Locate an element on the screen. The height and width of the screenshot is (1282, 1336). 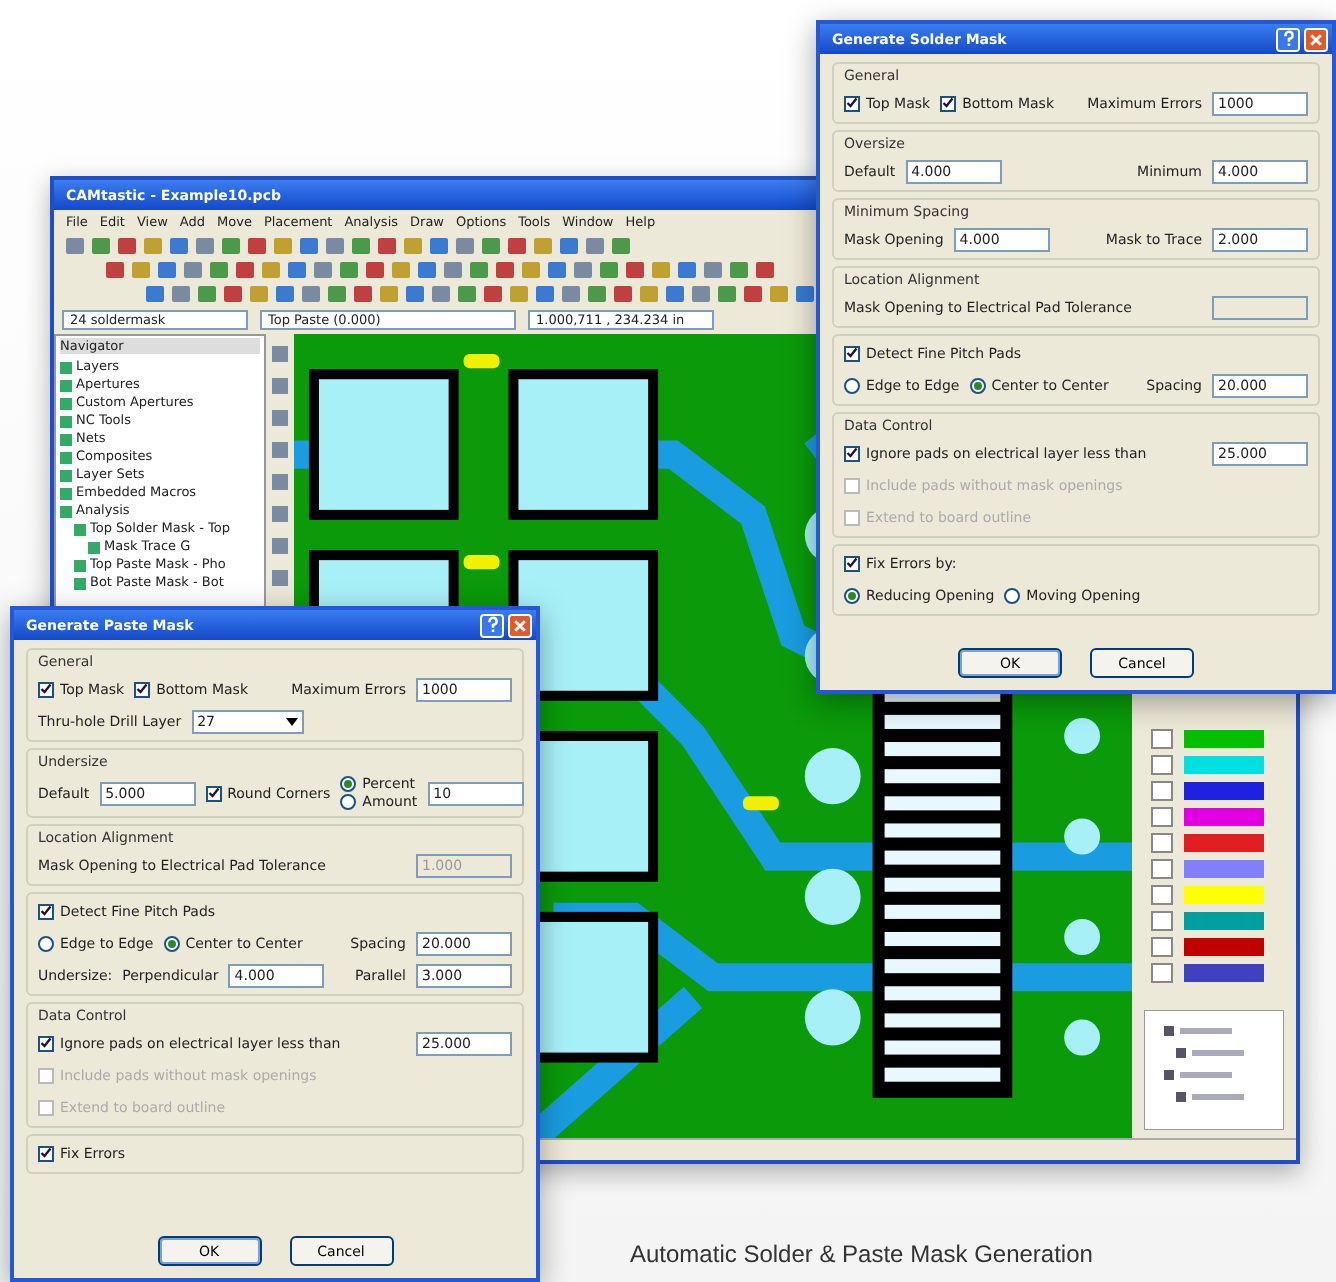
caret-icon is located at coordinates (291, 721).